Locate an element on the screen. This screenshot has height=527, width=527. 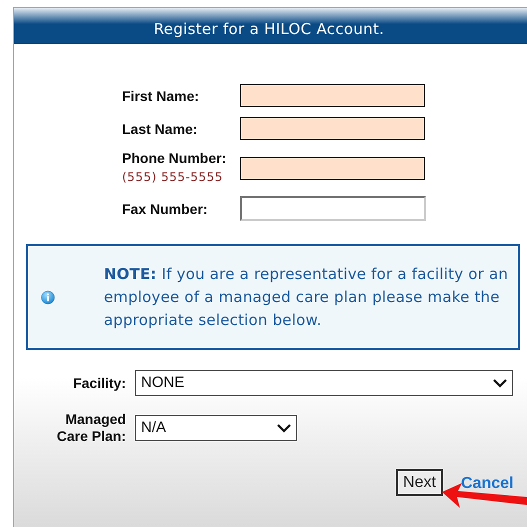
select-label: Managed Care Plan: is located at coordinates (91, 428).